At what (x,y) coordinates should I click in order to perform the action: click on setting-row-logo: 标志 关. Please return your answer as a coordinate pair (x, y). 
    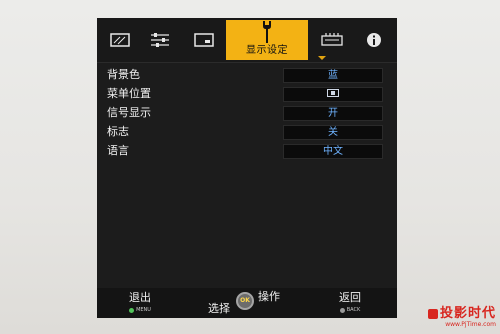
    Looking at the image, I should click on (247, 132).